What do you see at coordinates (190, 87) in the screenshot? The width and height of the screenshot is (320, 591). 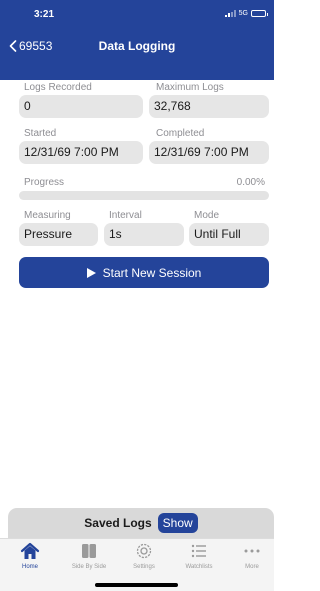 I see `maximum-logs-label: Maximum Logs` at bounding box center [190, 87].